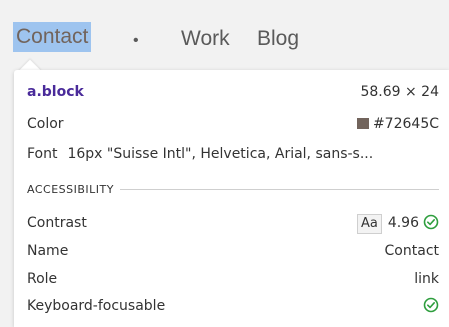  What do you see at coordinates (399, 92) in the screenshot?
I see `element-dimensions: 58.69 × 24` at bounding box center [399, 92].